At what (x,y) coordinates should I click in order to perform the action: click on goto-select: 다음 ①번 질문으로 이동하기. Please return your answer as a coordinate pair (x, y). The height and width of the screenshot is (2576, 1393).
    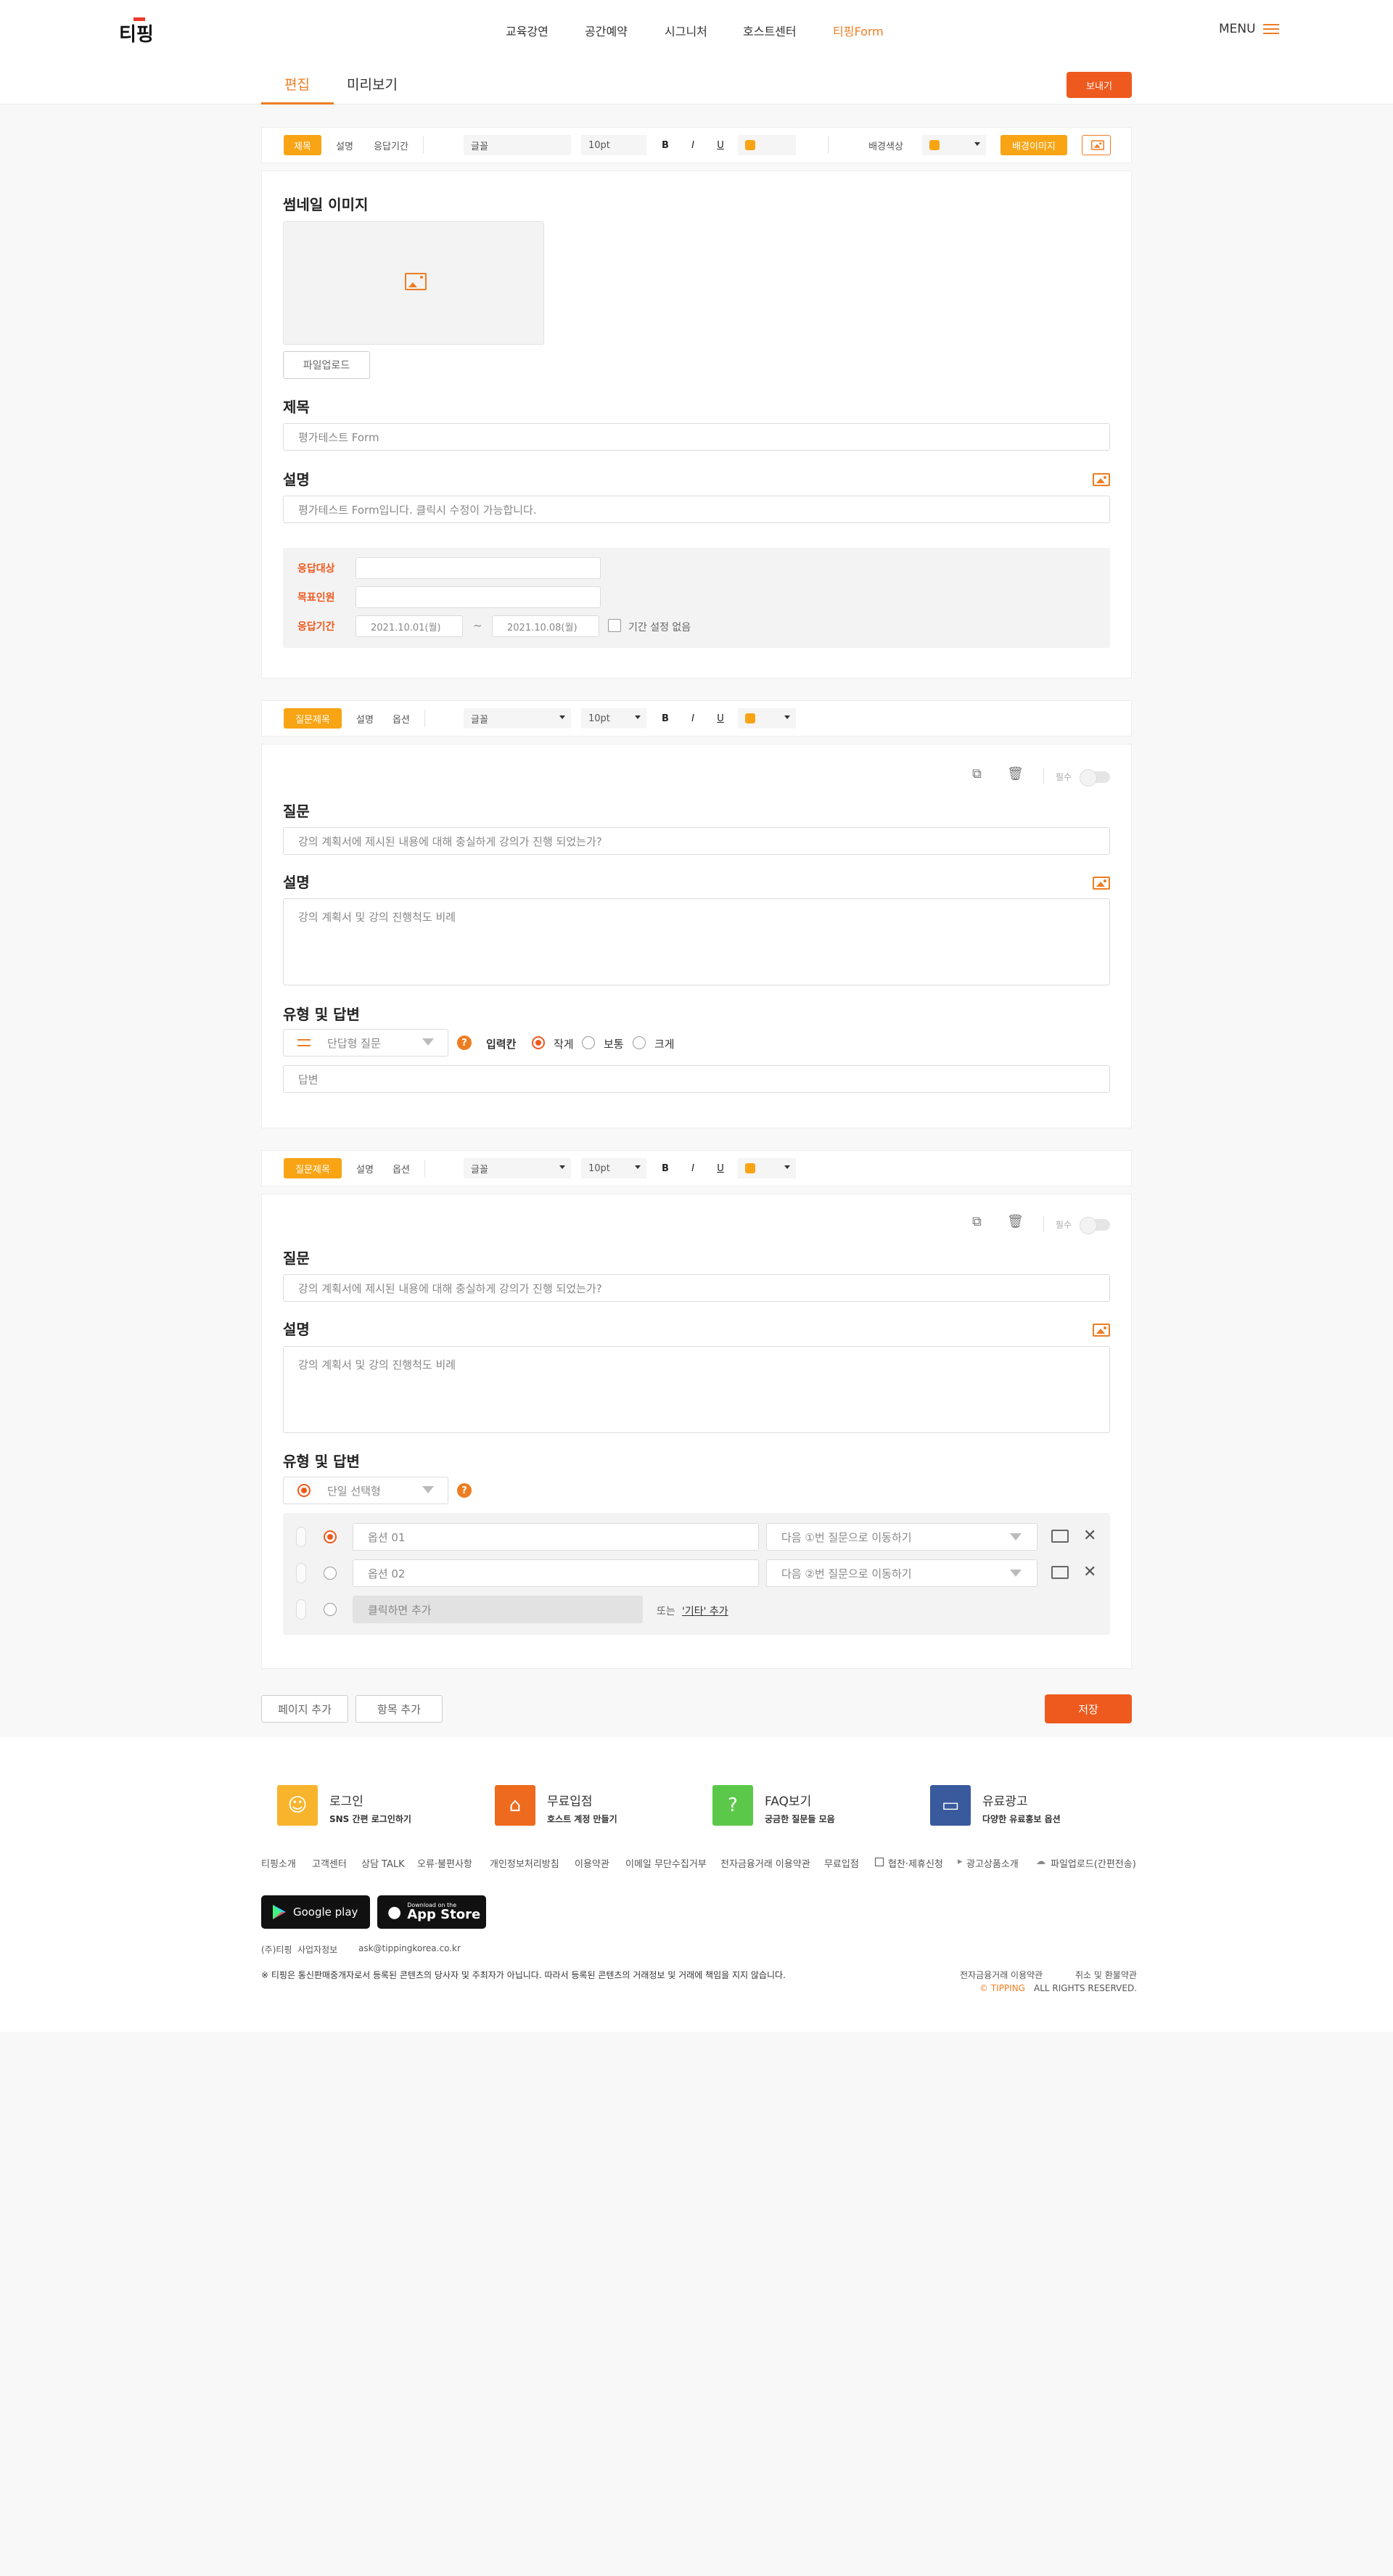
    Looking at the image, I should click on (901, 1537).